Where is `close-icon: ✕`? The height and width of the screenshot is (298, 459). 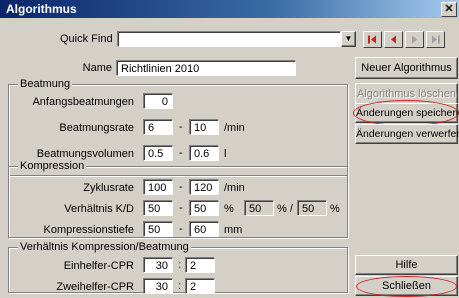 close-icon: ✕ is located at coordinates (449, 9).